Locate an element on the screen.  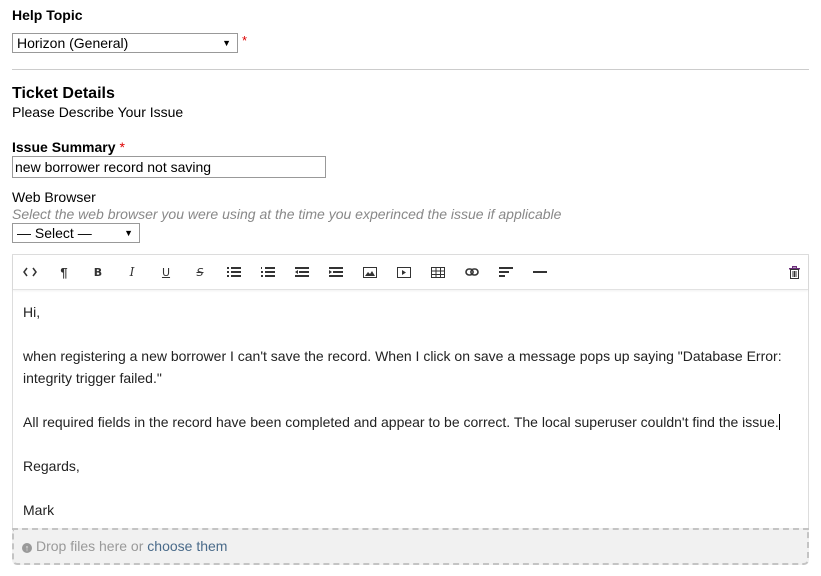
align-left-icon is located at coordinates (506, 272).